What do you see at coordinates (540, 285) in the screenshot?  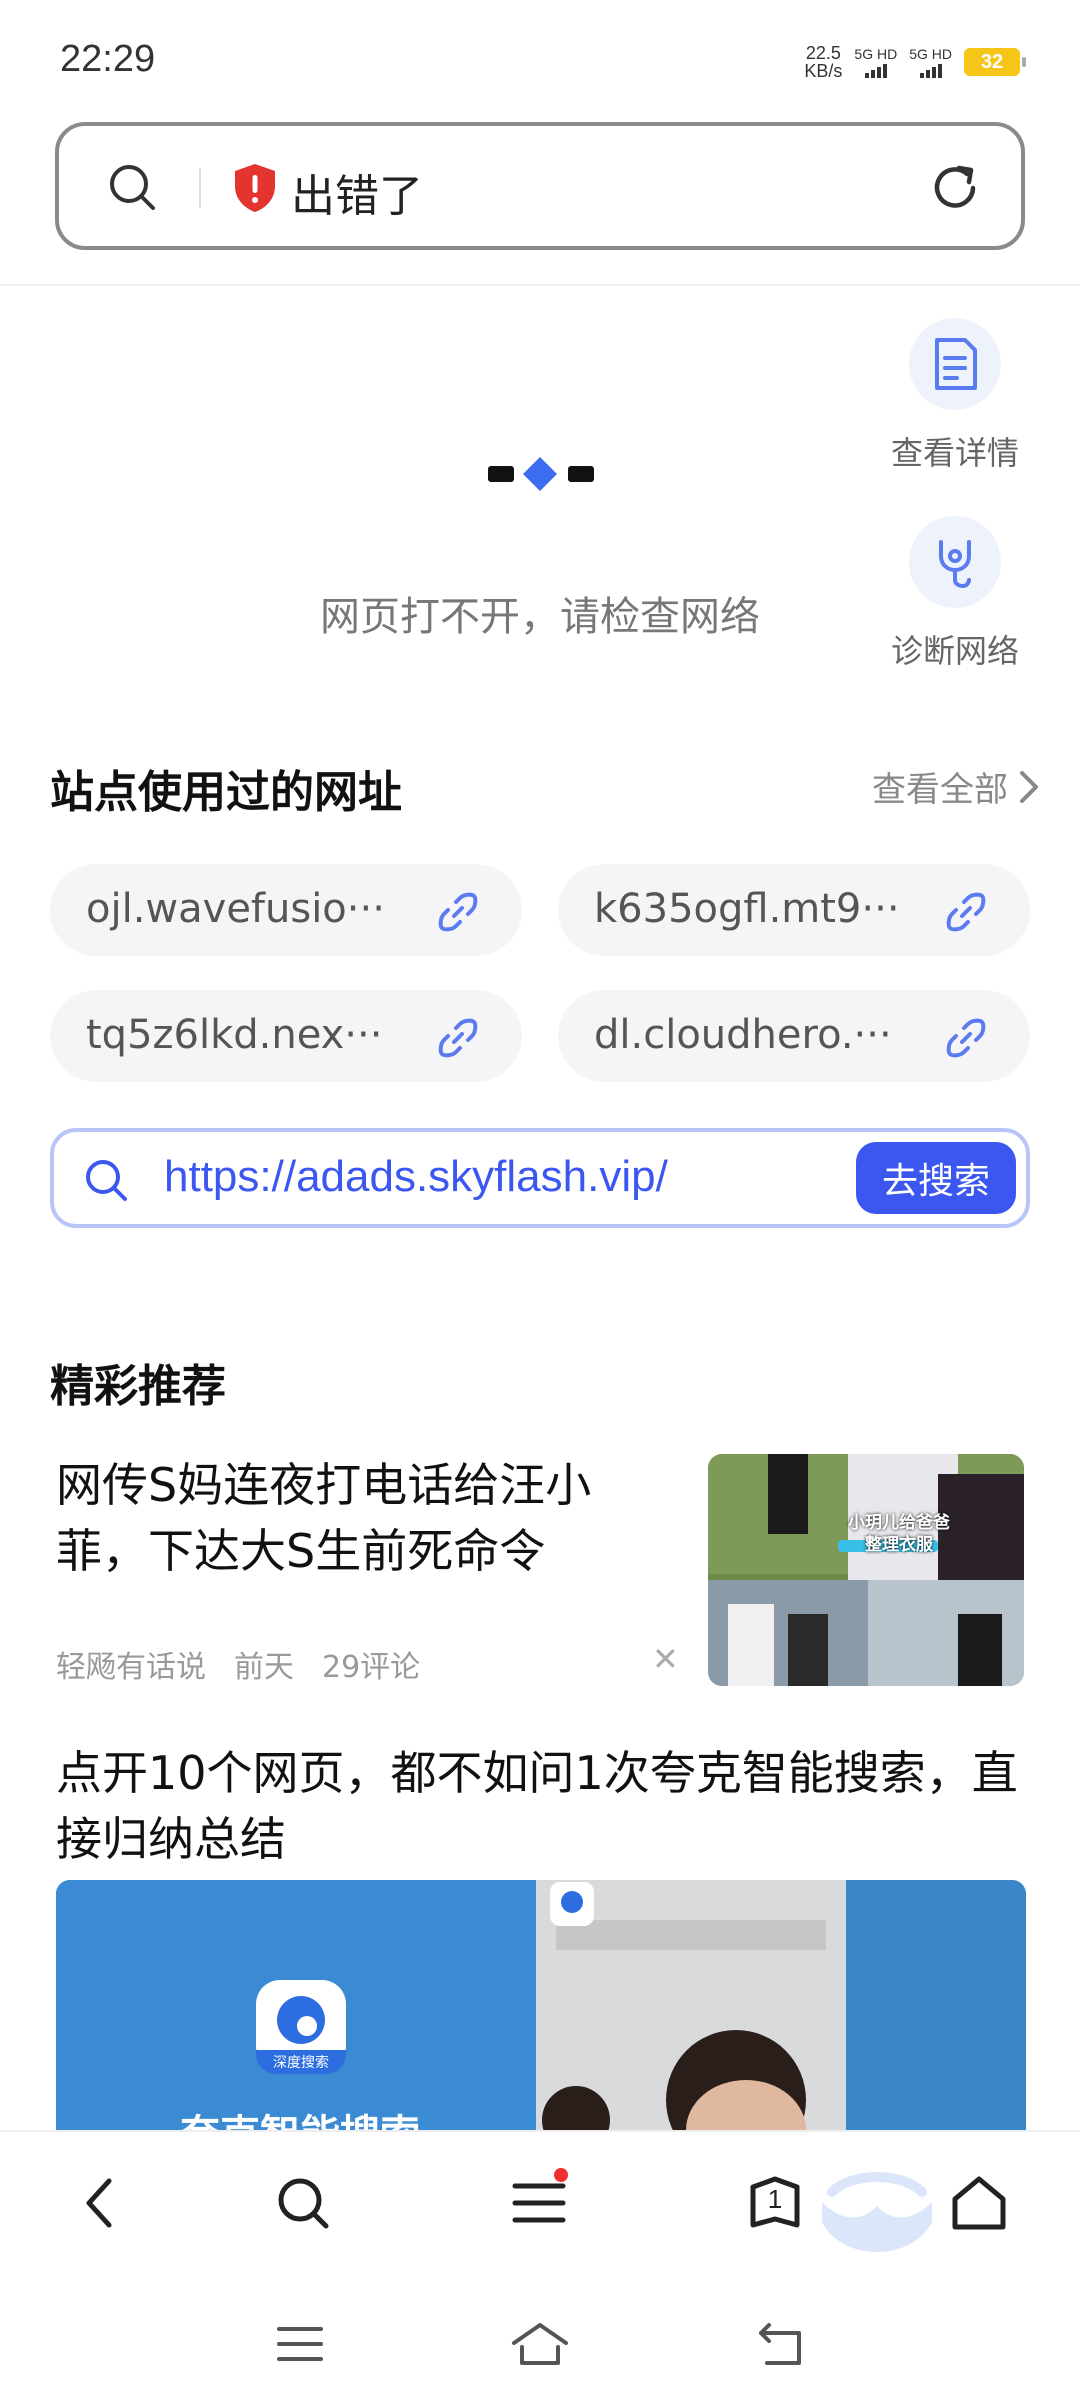 I see `header-divider` at bounding box center [540, 285].